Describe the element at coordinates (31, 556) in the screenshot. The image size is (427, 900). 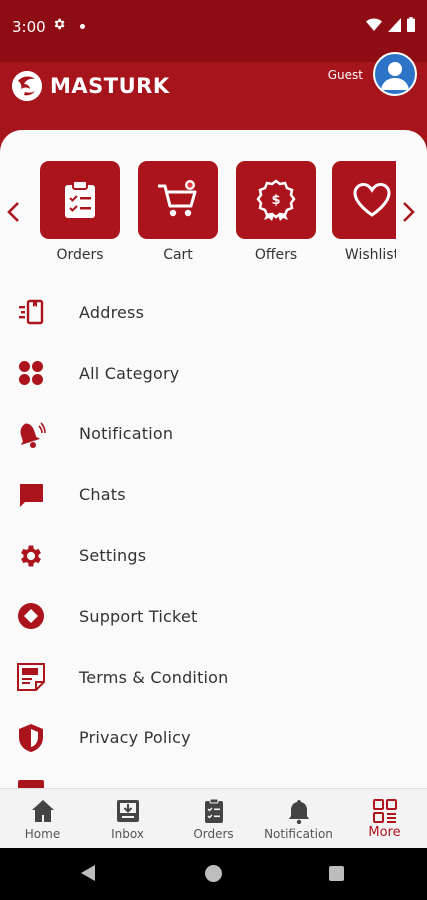
I see `gear-icon` at that location.